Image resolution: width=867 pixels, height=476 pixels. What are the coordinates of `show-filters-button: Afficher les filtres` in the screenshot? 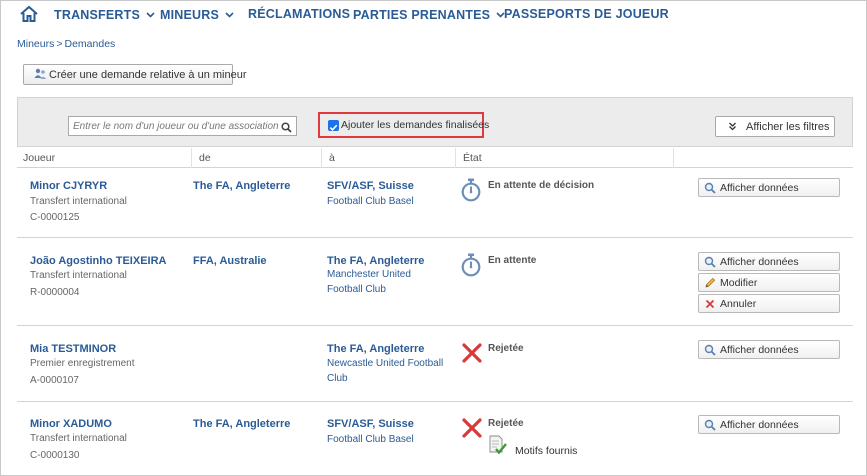 It's located at (775, 126).